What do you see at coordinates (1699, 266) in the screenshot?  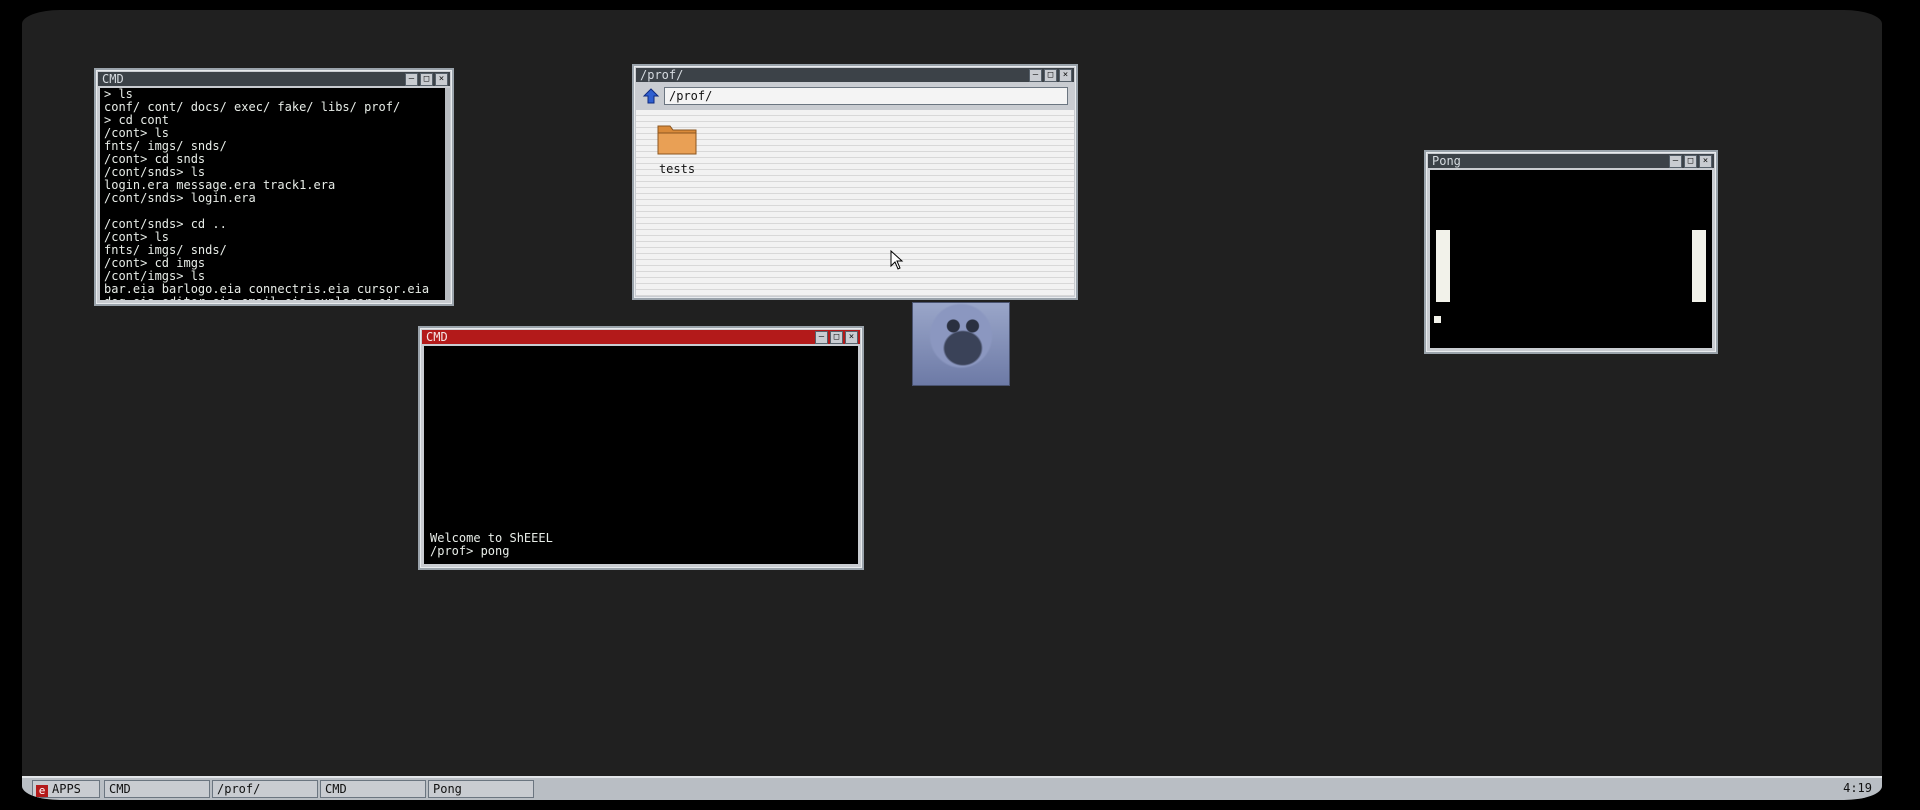 I see `right-paddle` at bounding box center [1699, 266].